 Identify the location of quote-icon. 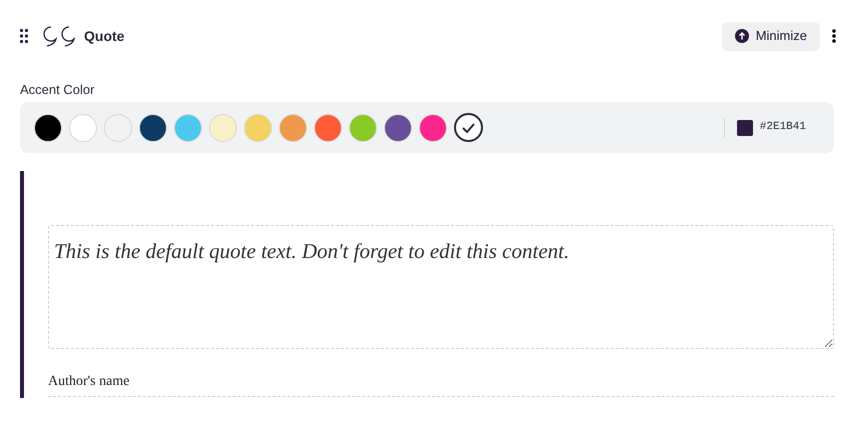
(60, 36).